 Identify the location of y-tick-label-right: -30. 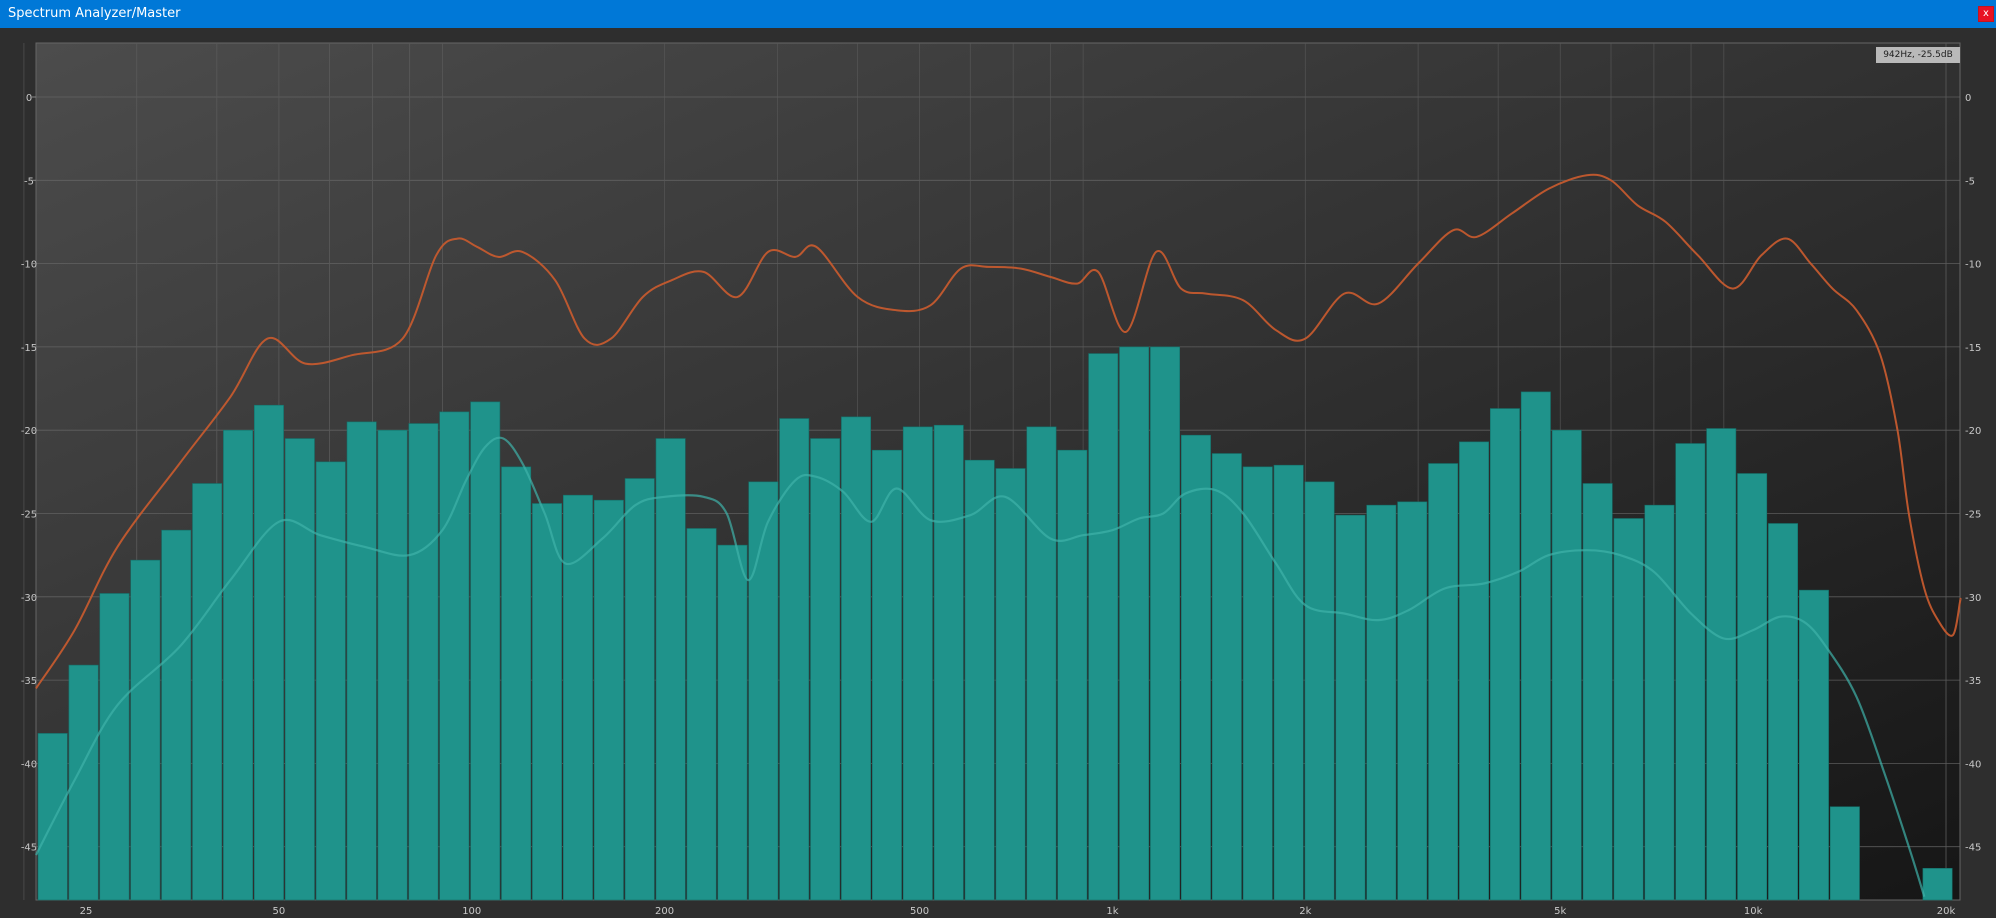
(1973, 598).